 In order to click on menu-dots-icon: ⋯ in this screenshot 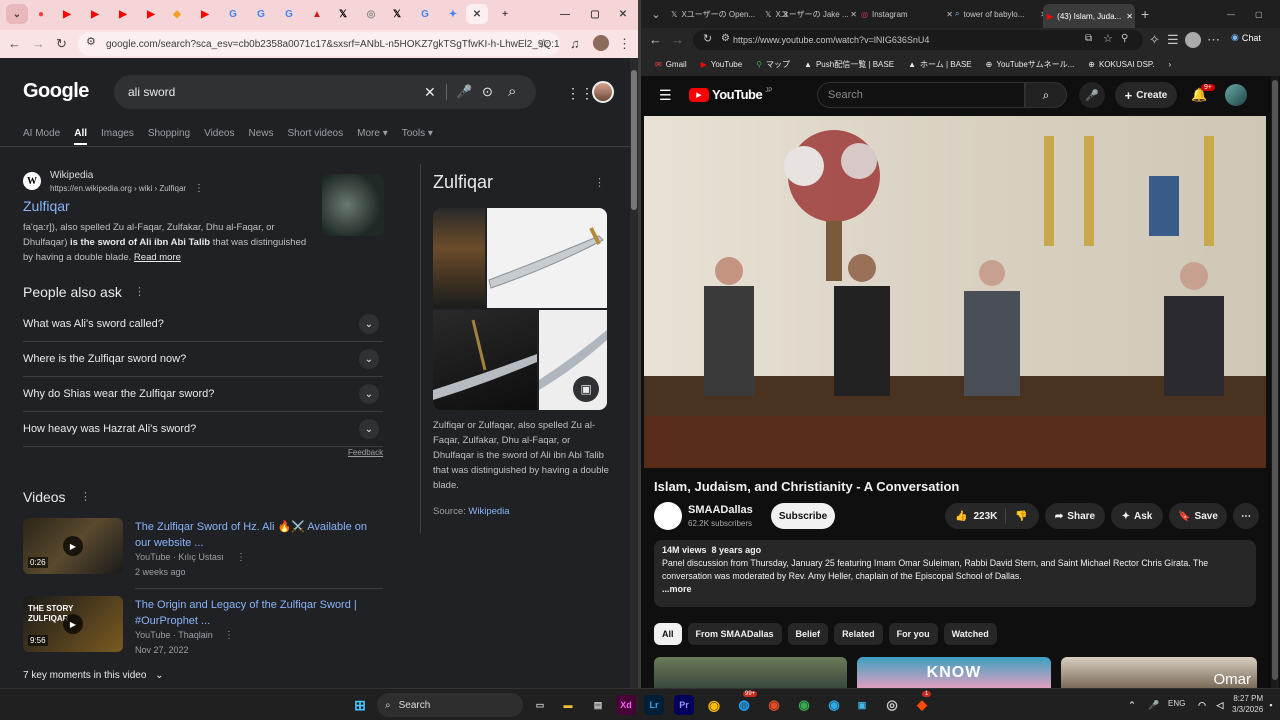, I will do `click(1213, 39)`.